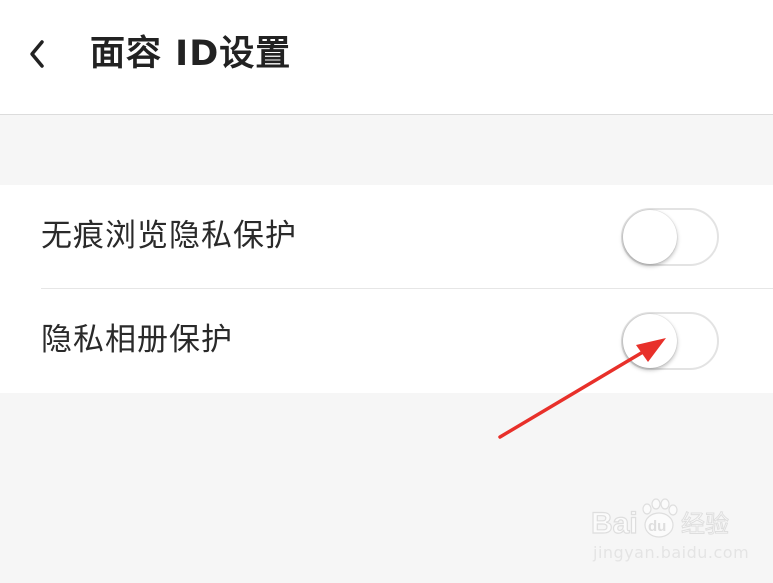 This screenshot has height=583, width=773. I want to click on watermark-url: jingyan.baidu.com, so click(671, 552).